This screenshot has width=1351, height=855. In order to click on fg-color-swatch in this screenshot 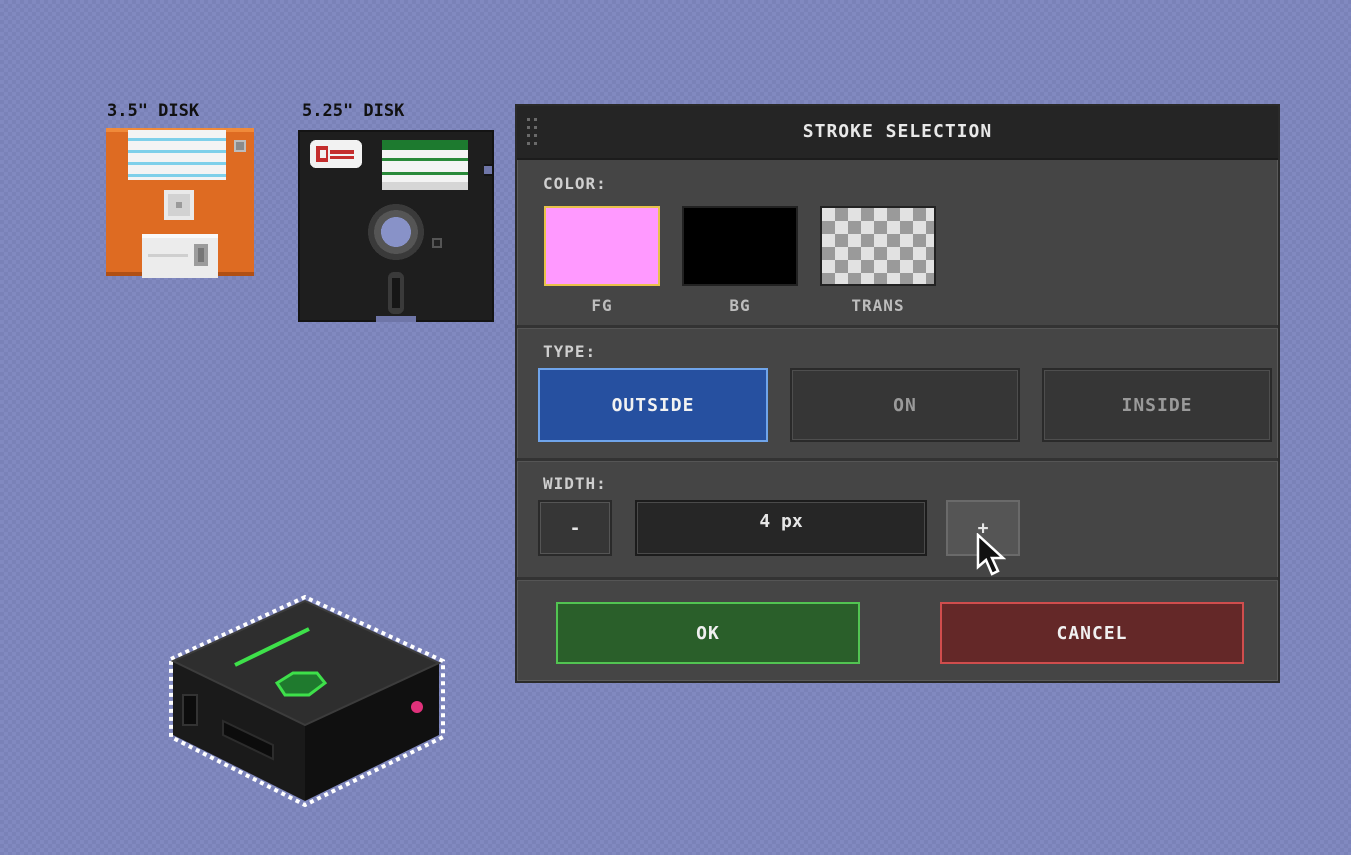, I will do `click(602, 246)`.